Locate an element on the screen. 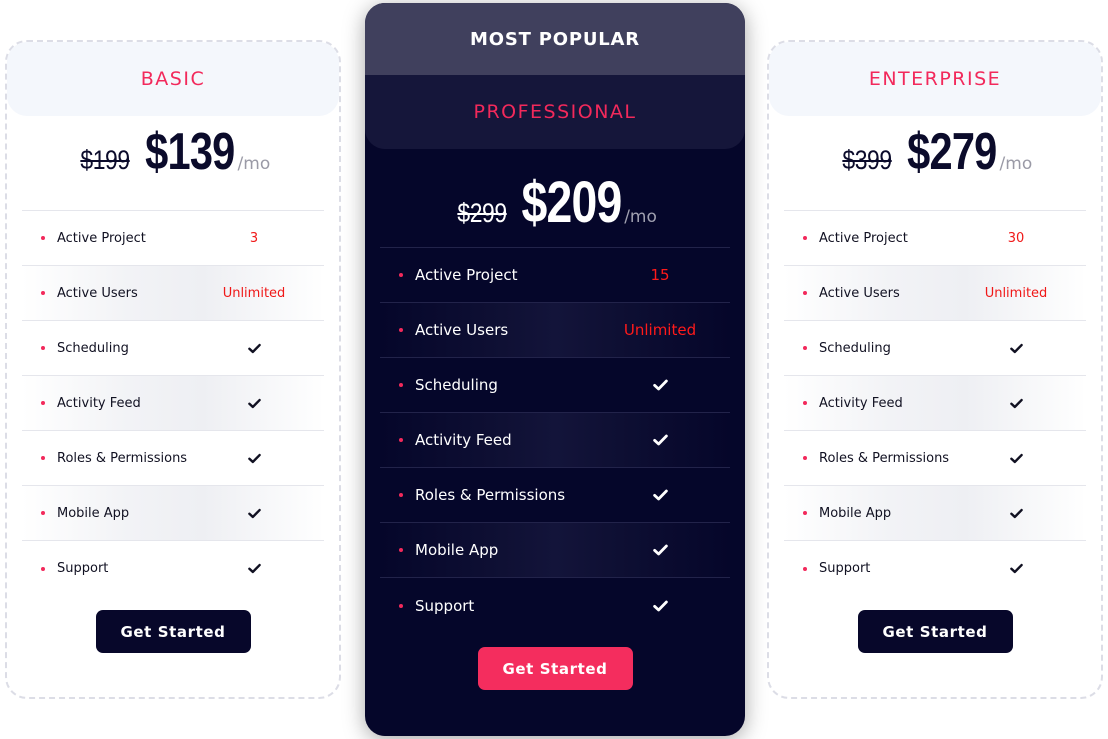 The height and width of the screenshot is (739, 1108). plan-name: ENTERPRISE is located at coordinates (935, 79).